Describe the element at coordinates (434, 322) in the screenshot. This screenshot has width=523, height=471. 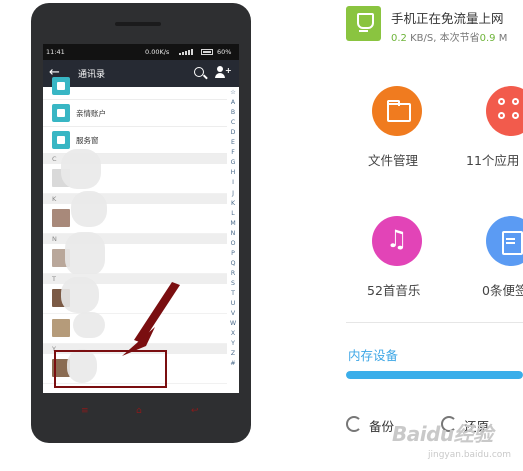
I see `section-divider` at that location.